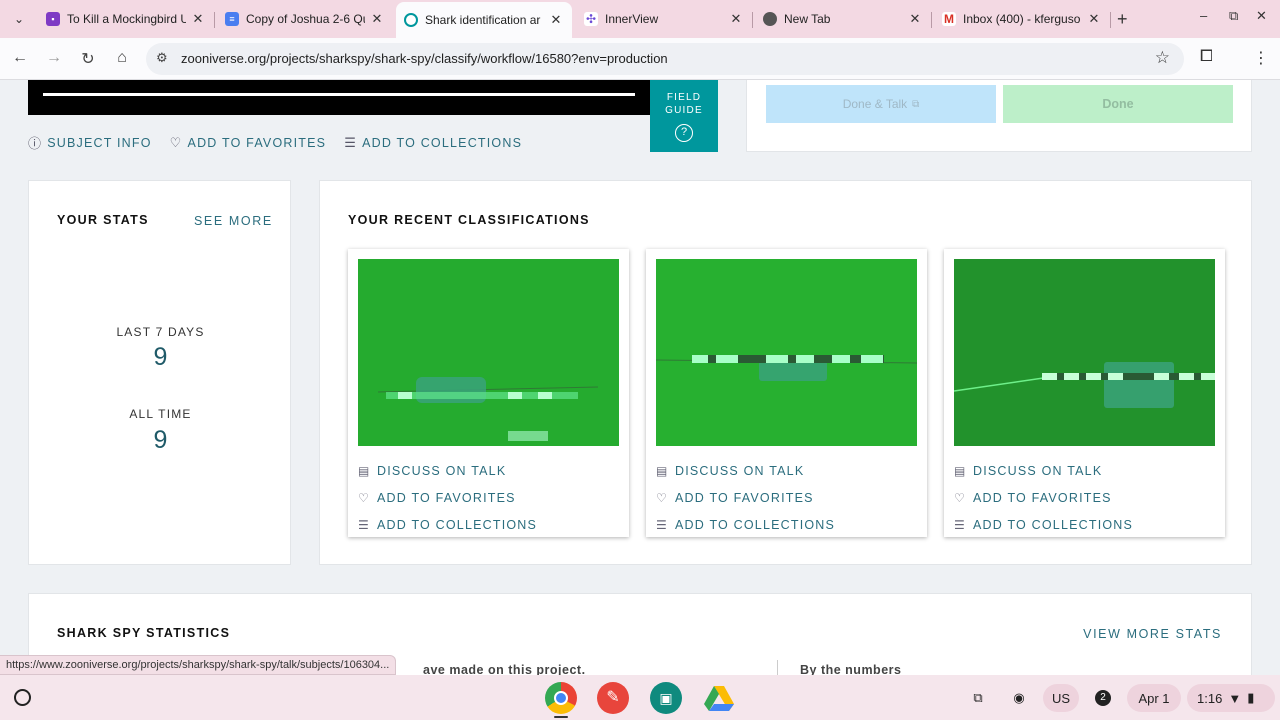 This screenshot has width=1280, height=720. I want to click on bookmark-star-icon: ☆, so click(1162, 58).